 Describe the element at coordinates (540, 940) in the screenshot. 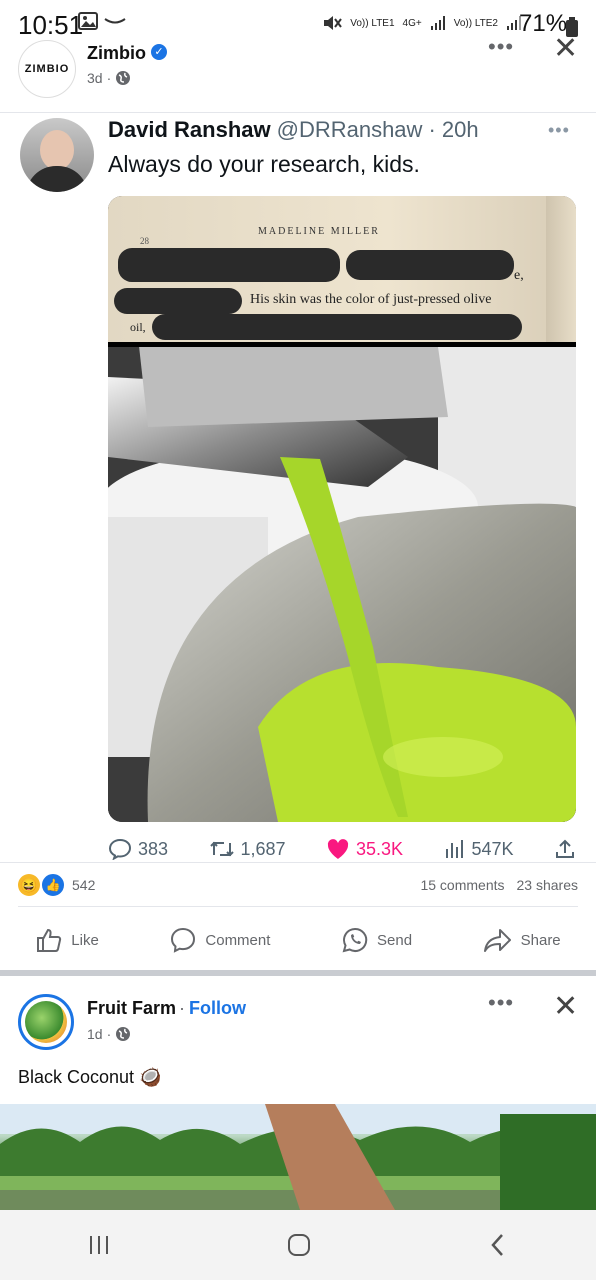

I see `share-label: Share` at that location.